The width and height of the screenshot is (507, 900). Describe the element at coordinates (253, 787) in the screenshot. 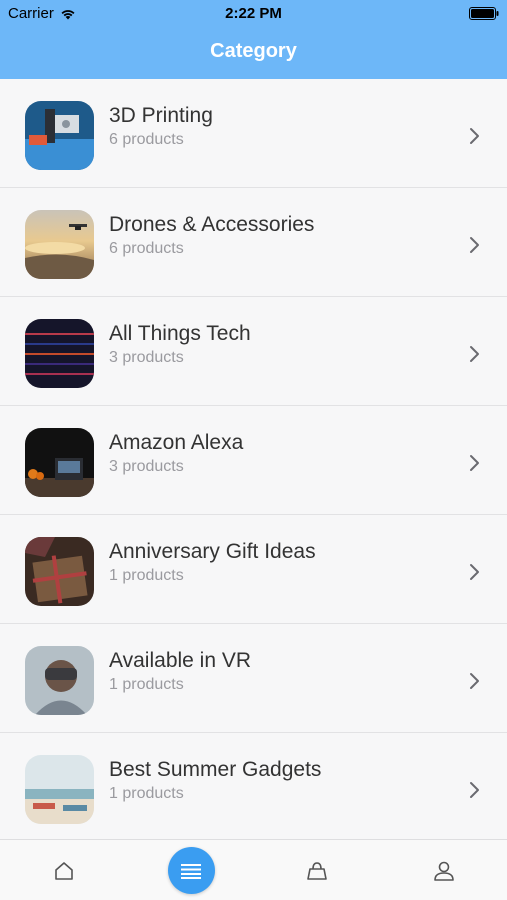

I see `category-row-best-summer-gadgets: Best Summer Gadgets 1 products` at that location.